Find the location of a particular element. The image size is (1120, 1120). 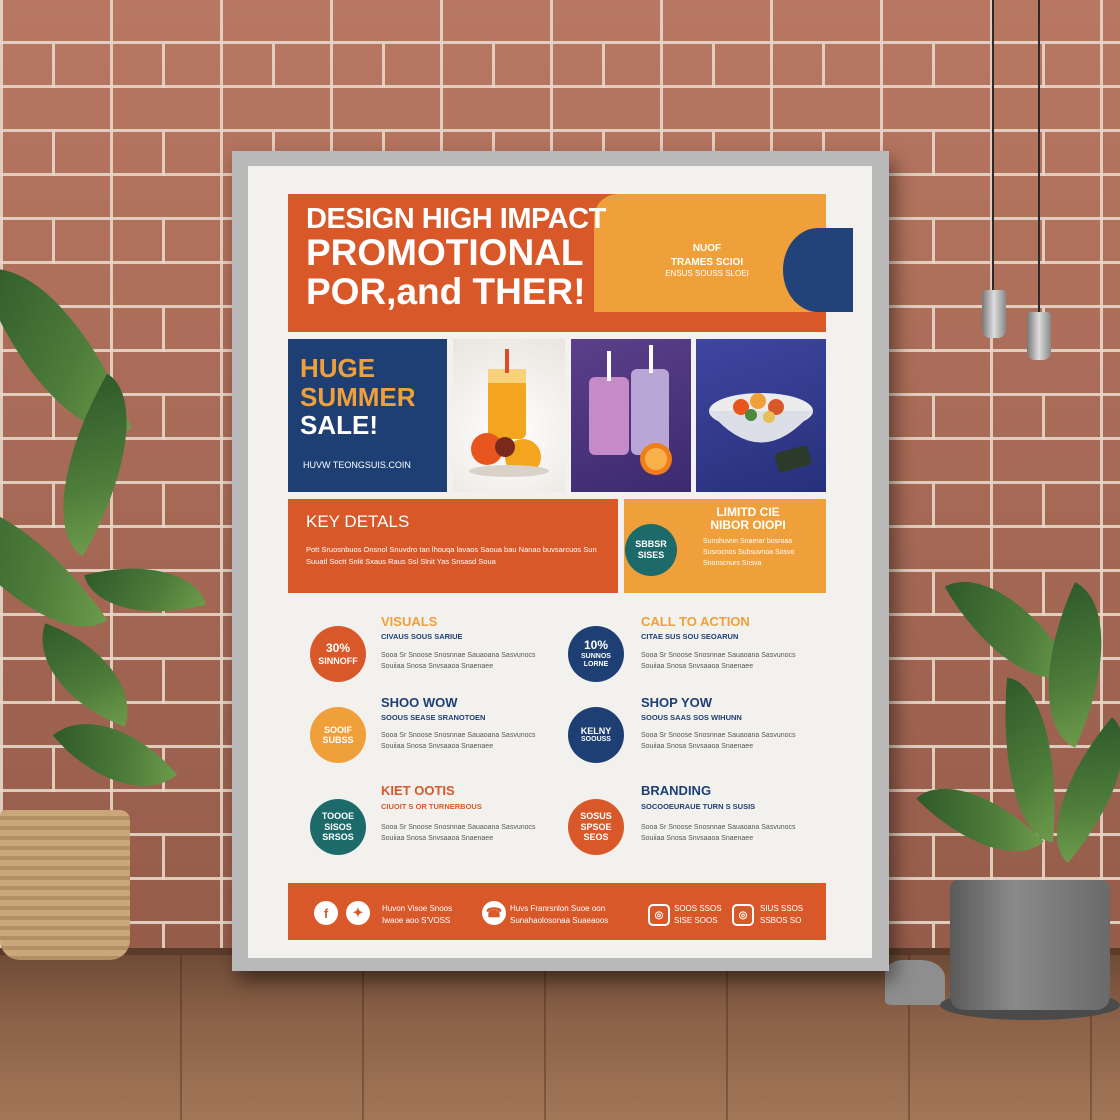

footer-contact-text: SOOS SSOS SISE SOOS is located at coordinates (698, 914).